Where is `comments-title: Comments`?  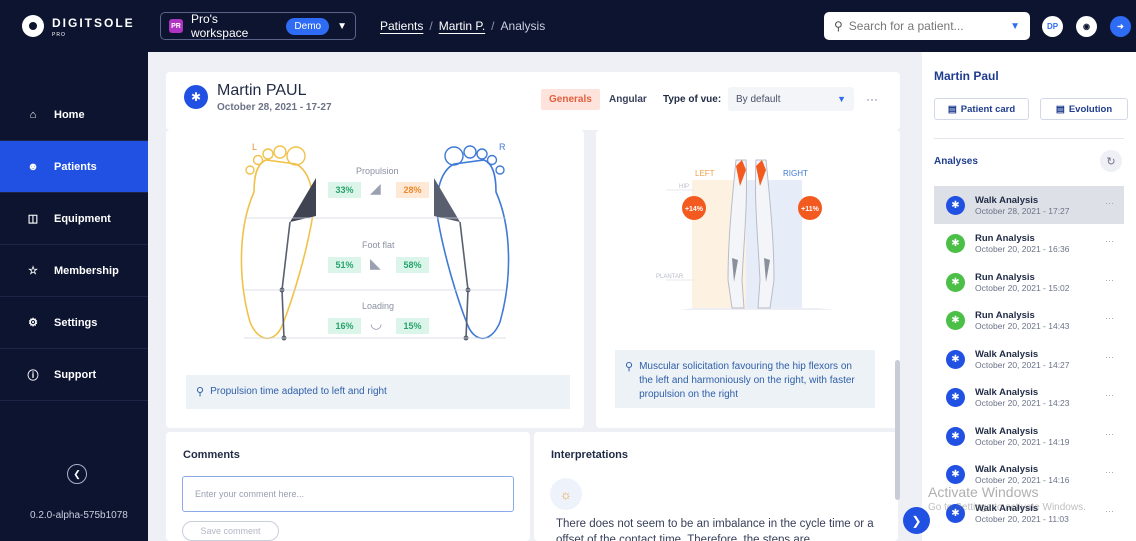 comments-title: Comments is located at coordinates (211, 455).